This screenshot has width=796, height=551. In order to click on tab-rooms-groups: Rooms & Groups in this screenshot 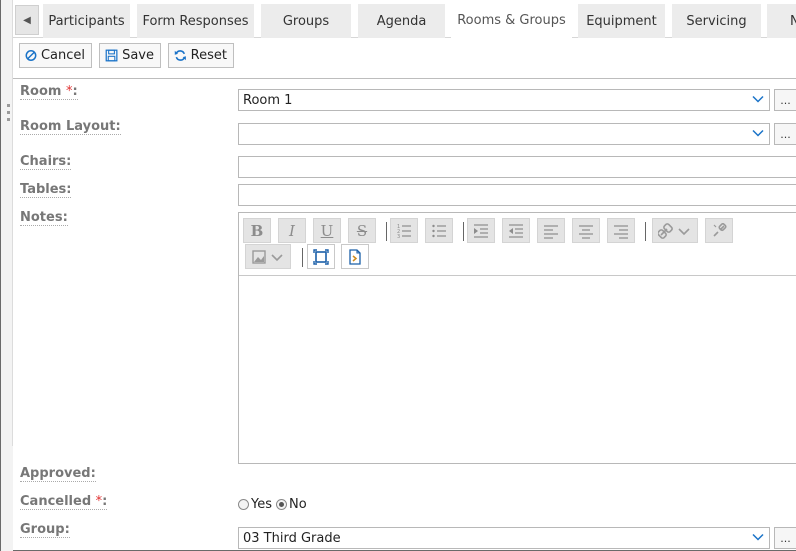, I will do `click(511, 20)`.